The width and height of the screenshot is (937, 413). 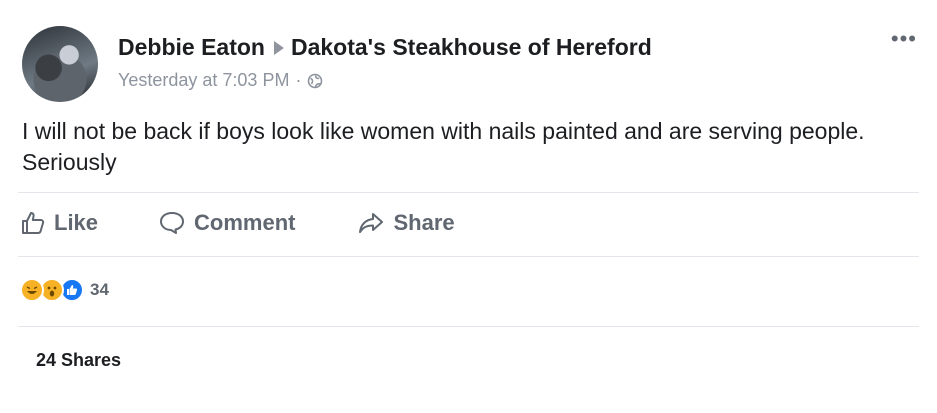 I want to click on reactions-summary: 34, so click(x=64, y=290).